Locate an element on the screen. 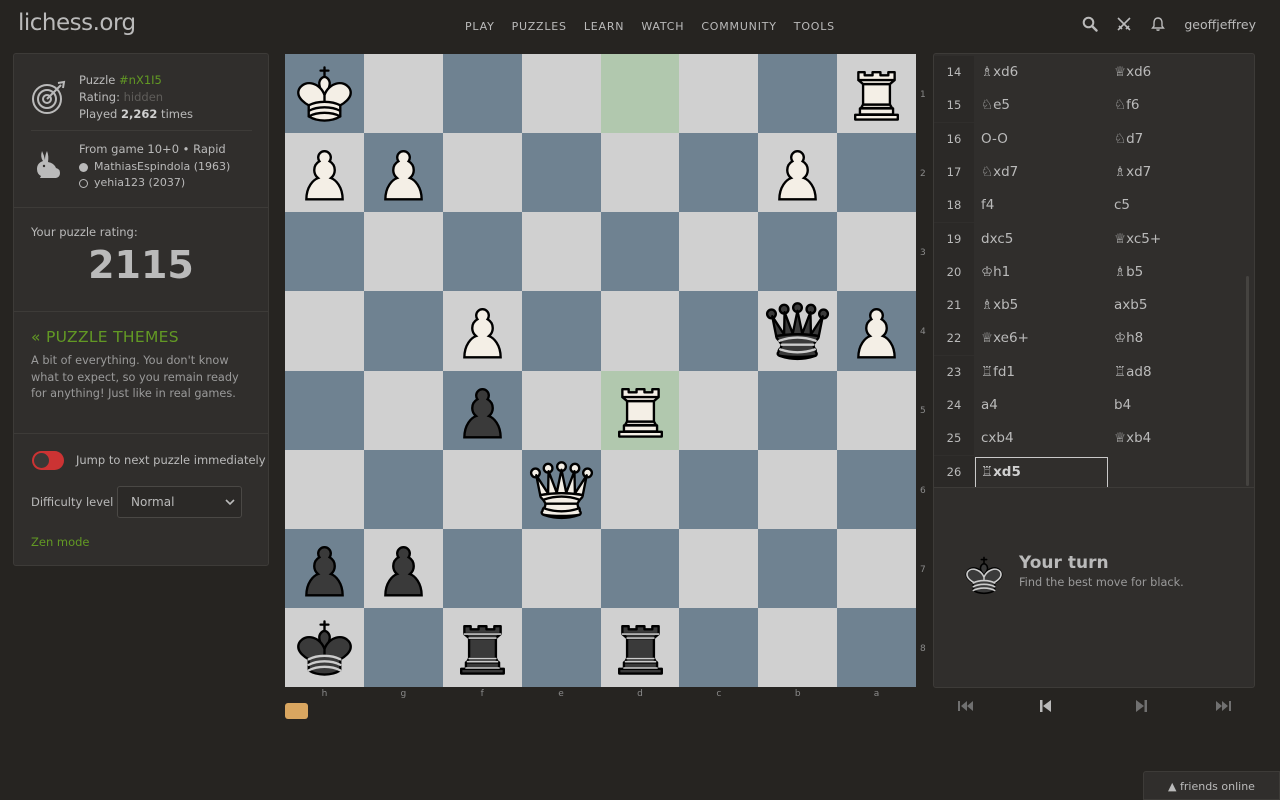 The image size is (1280, 800). nav-play: PLAY is located at coordinates (480, 26).